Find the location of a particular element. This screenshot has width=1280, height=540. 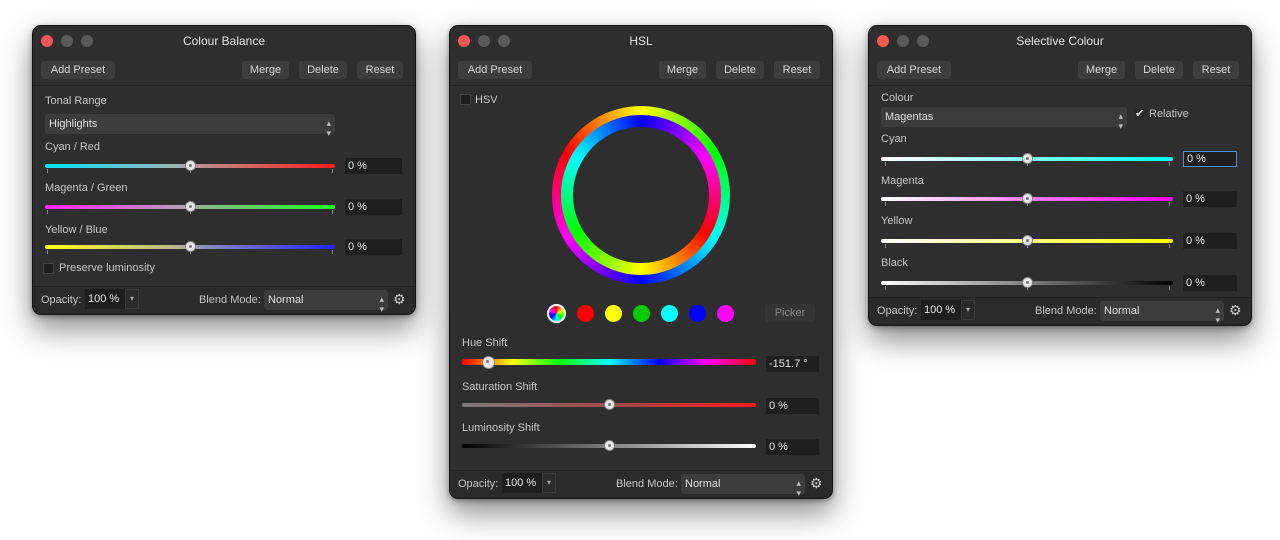

slider-label: Saturation Shift is located at coordinates (500, 387).